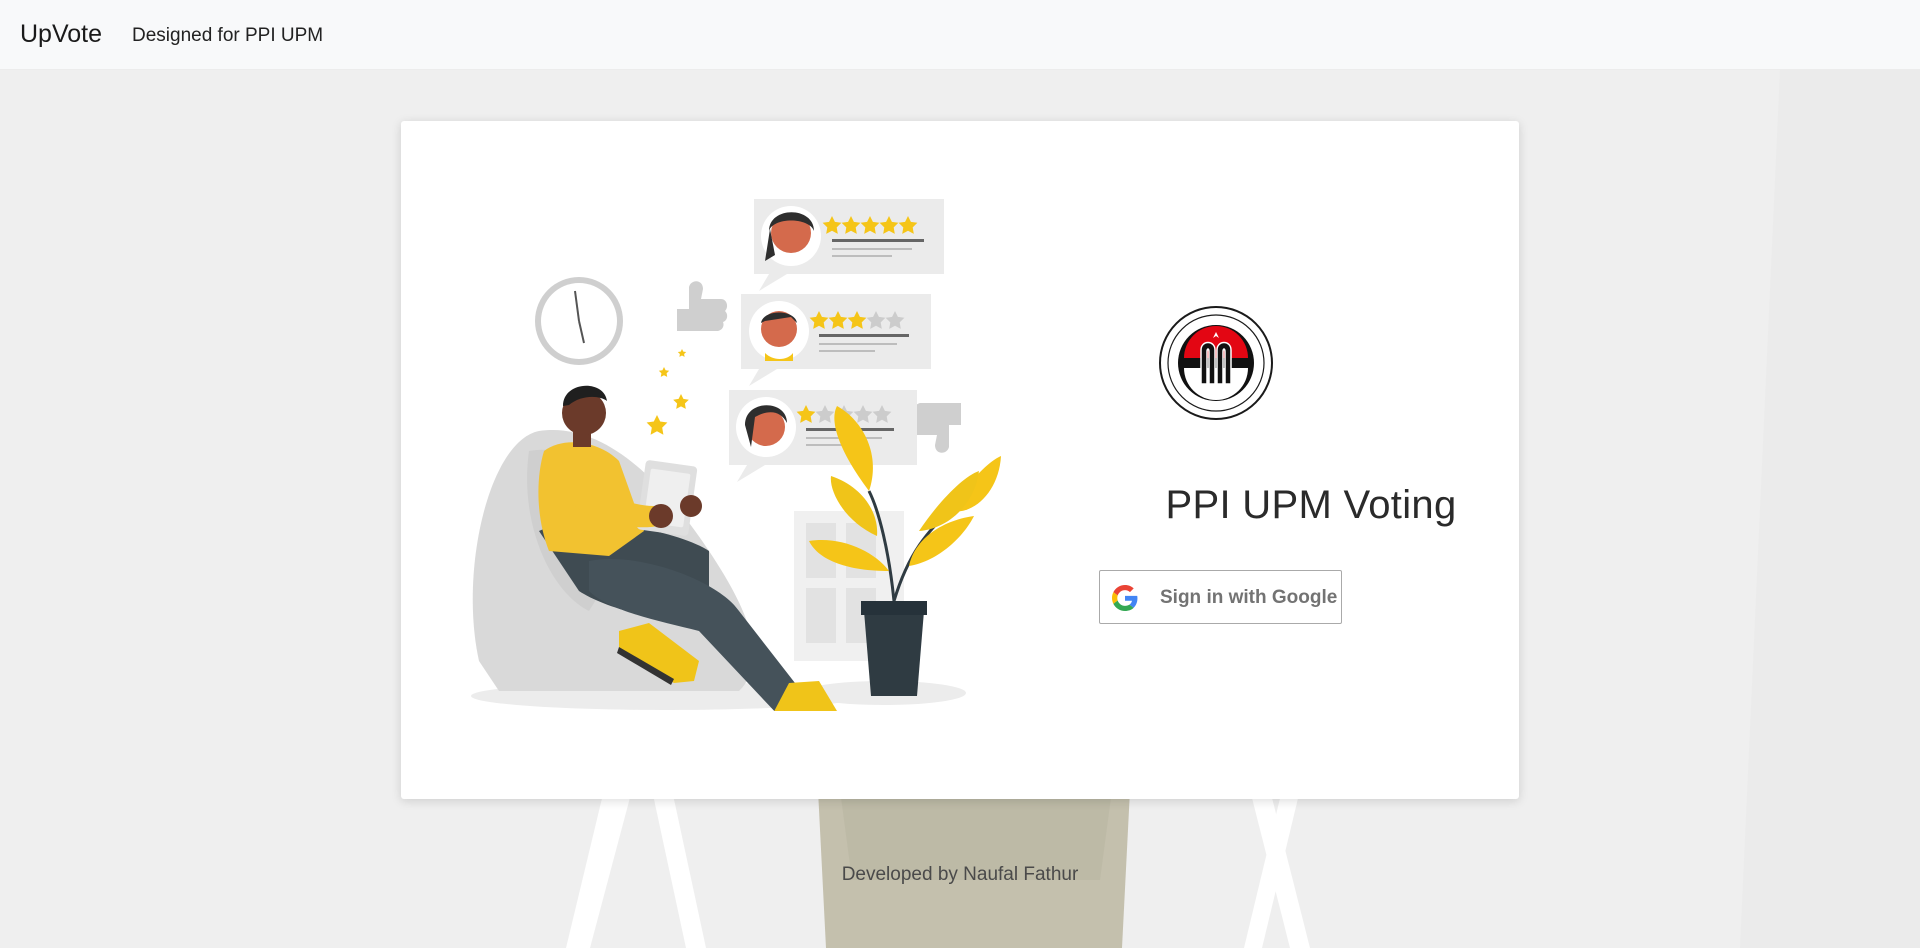 The height and width of the screenshot is (948, 1920). I want to click on google-sign-in-button: Sign in with Google, so click(1220, 597).